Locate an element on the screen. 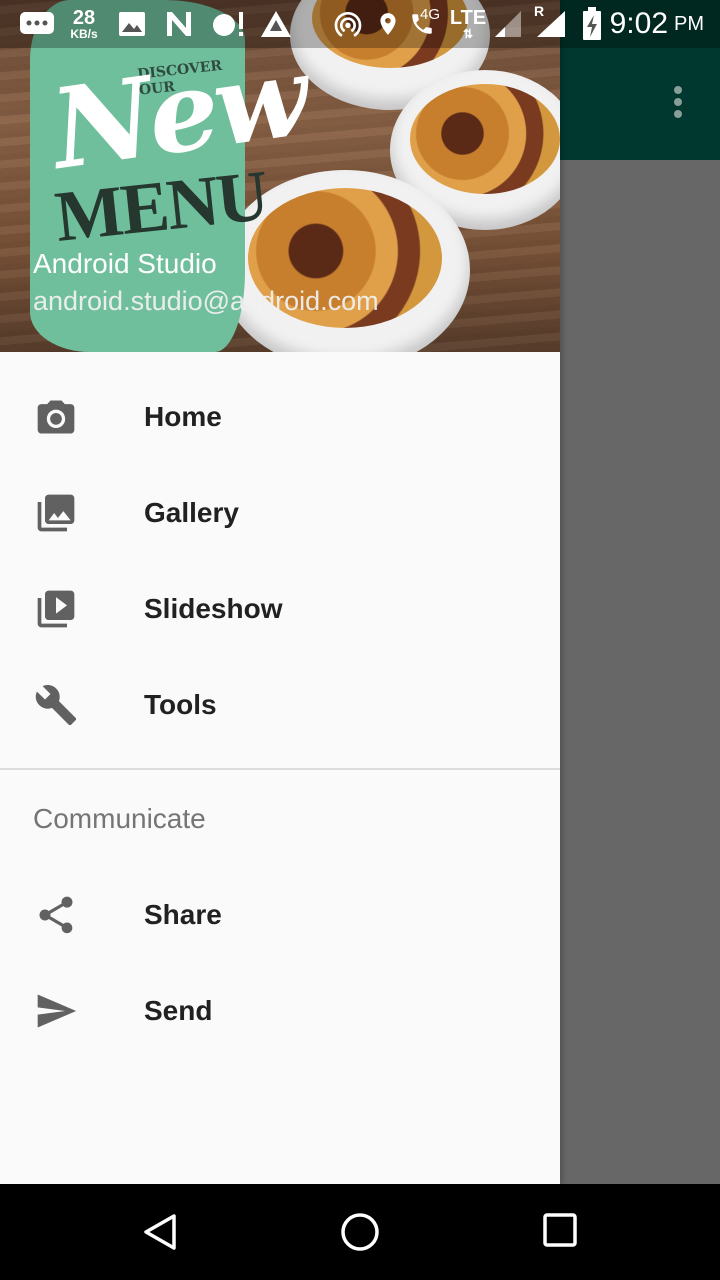 Image resolution: width=720 pixels, height=1280 pixels. nav-item-send: Send is located at coordinates (280, 1011).